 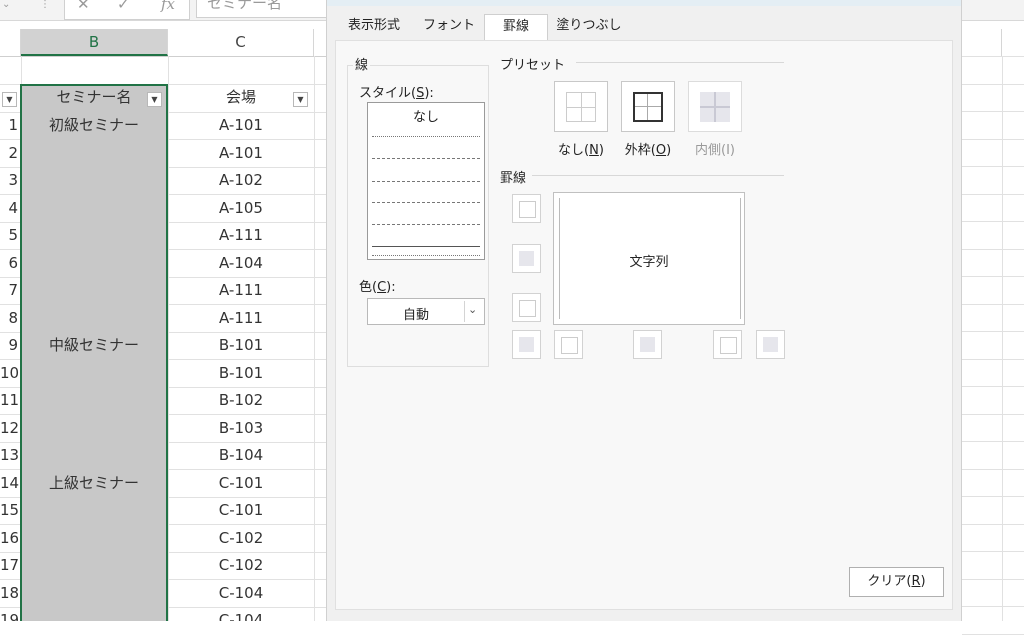 I want to click on tab-font: フォント, so click(x=449, y=26).